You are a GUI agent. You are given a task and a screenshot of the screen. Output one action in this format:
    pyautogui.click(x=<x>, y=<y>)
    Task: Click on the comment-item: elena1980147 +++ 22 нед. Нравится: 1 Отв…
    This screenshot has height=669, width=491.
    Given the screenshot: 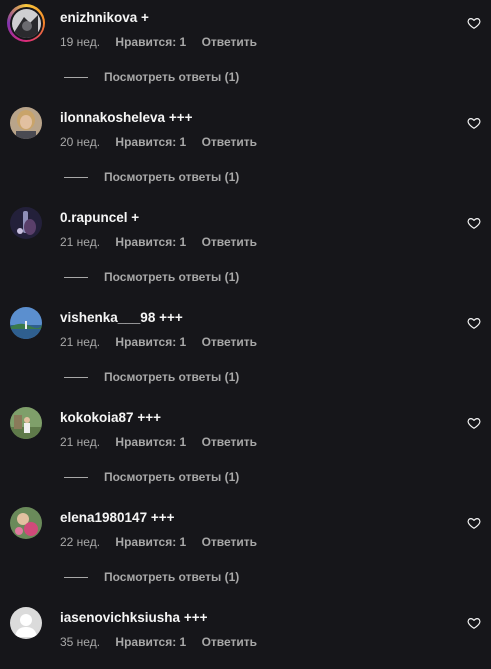 What is the action you would take?
    pyautogui.click(x=245, y=550)
    